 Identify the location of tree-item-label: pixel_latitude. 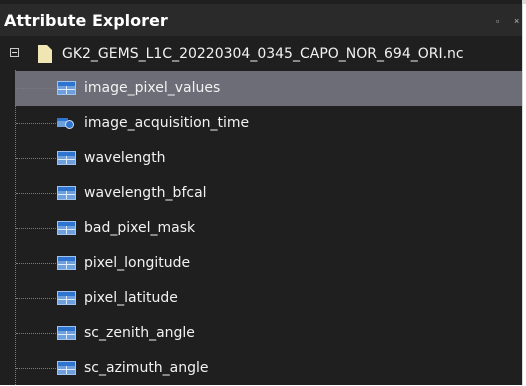
(131, 298).